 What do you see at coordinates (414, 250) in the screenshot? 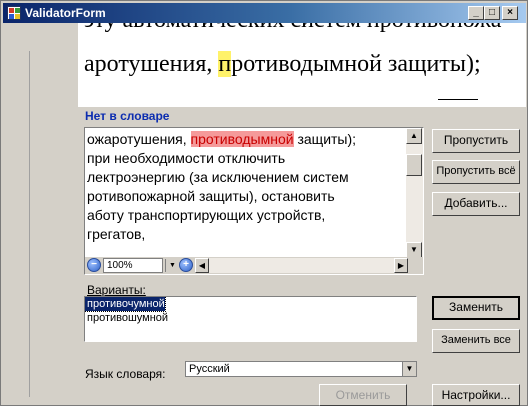
I see `scroll-down-icon: ▼` at bounding box center [414, 250].